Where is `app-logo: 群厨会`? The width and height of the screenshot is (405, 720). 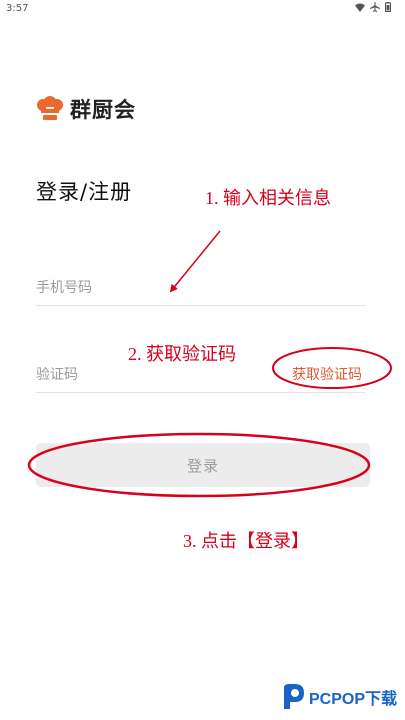 app-logo: 群厨会 is located at coordinates (86, 109).